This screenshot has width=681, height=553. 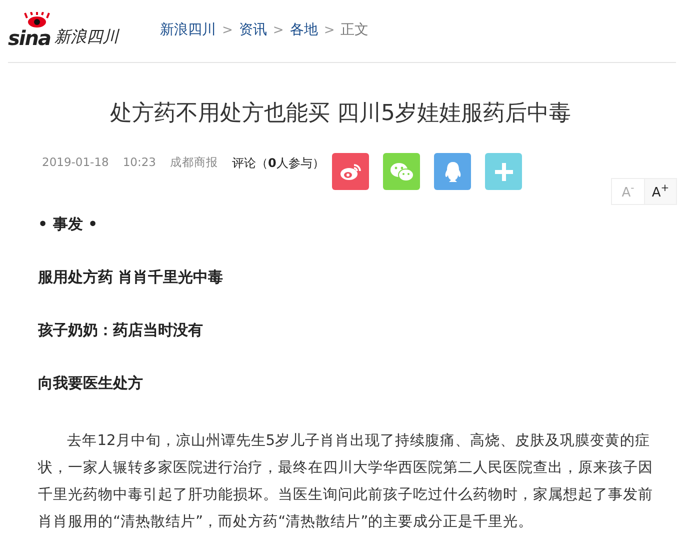 I want to click on section-heading: 孩子奶奶：药店当时没有, so click(x=121, y=330).